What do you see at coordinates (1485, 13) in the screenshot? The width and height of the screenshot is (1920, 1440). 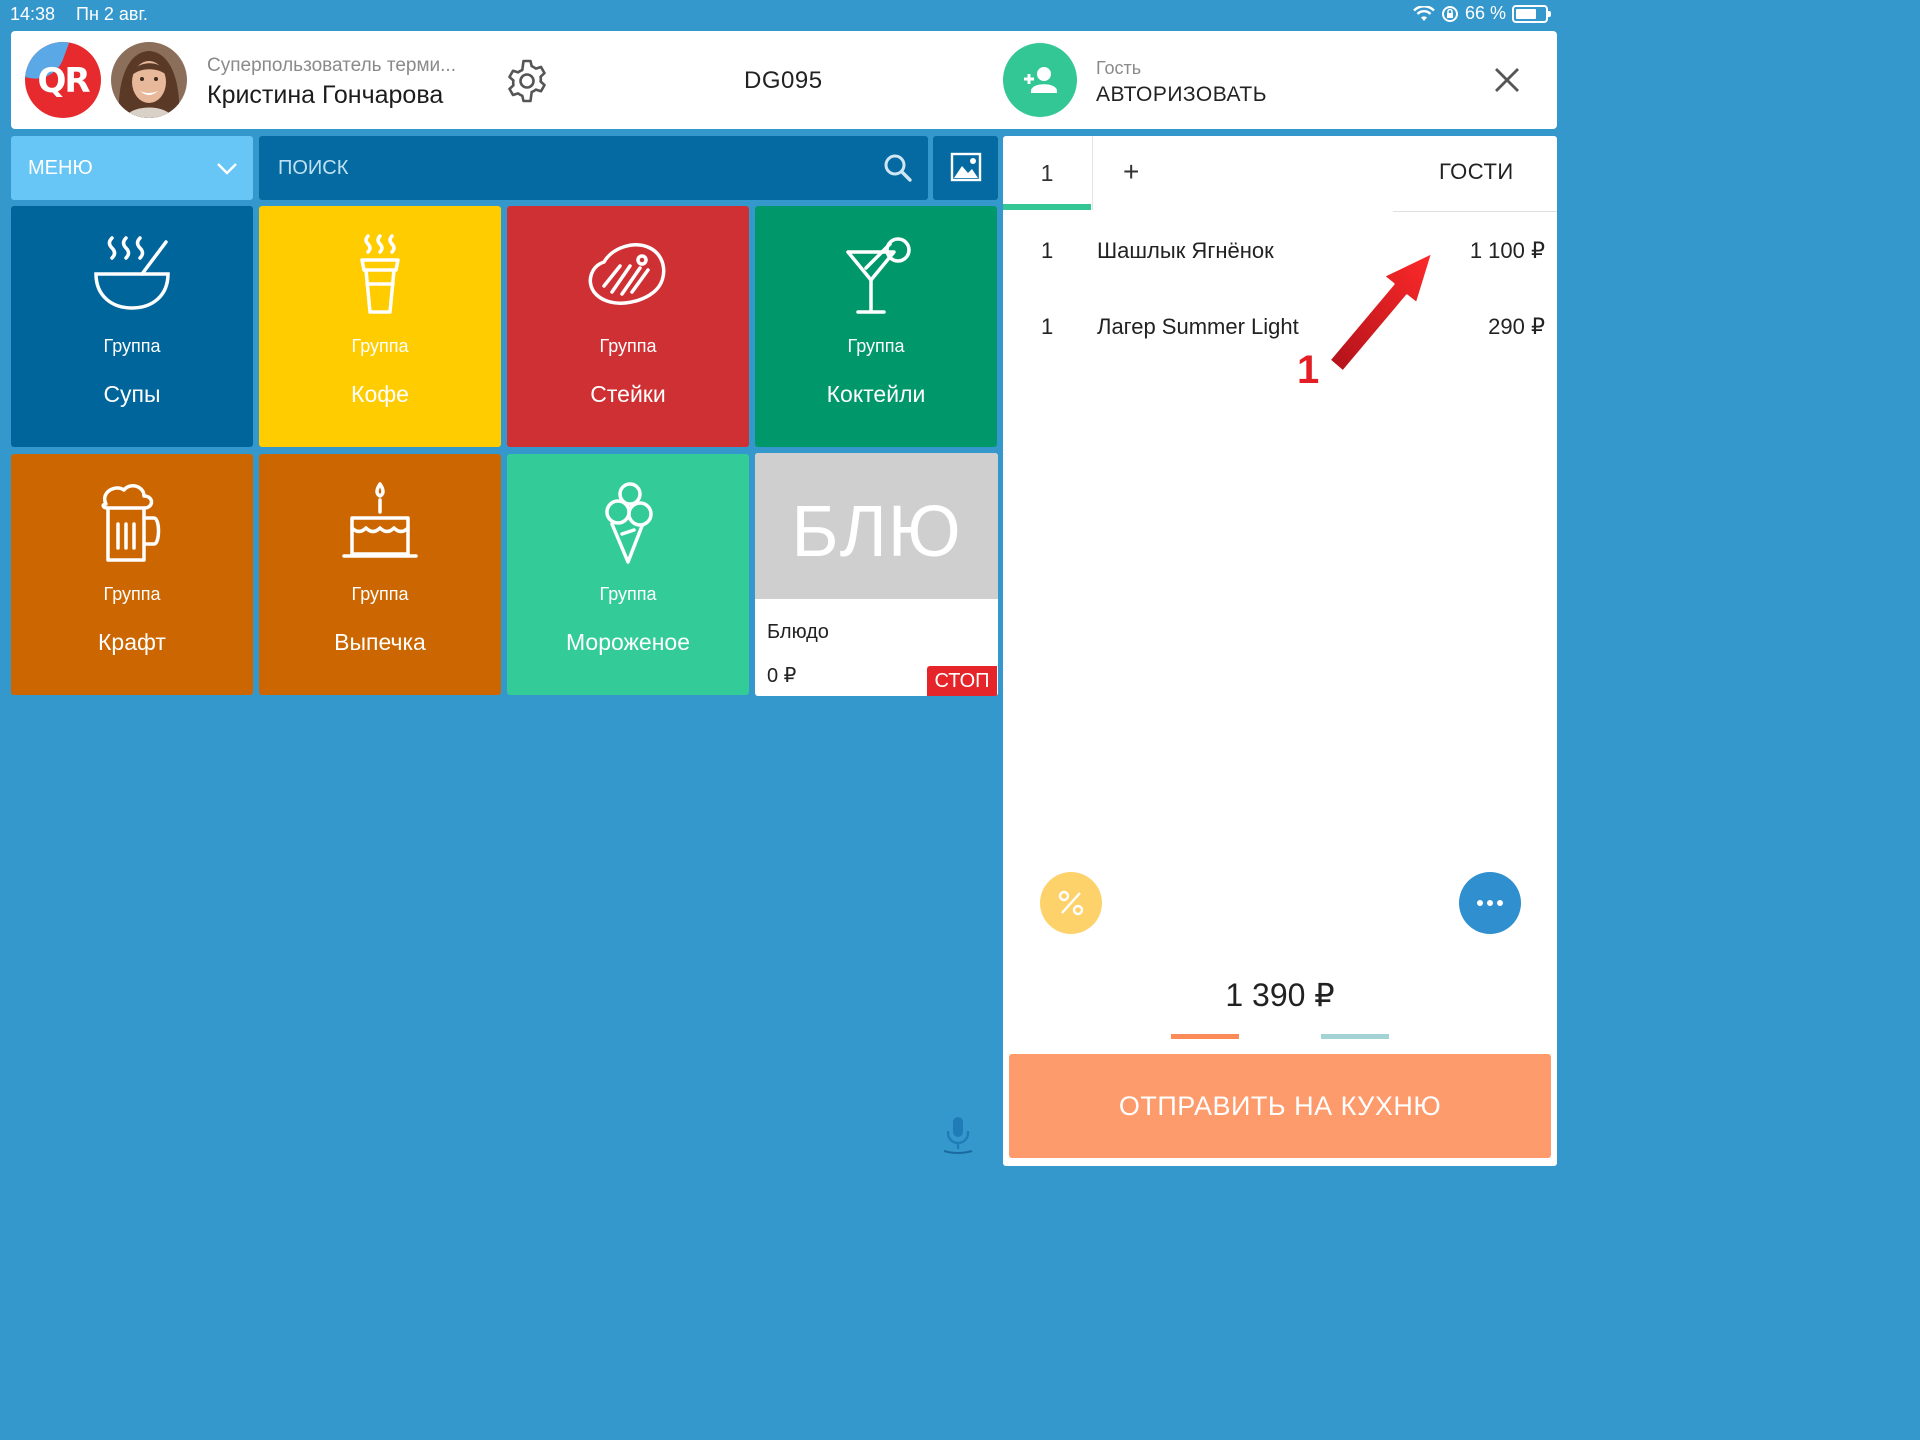 I see `battery-percent: 66 %` at bounding box center [1485, 13].